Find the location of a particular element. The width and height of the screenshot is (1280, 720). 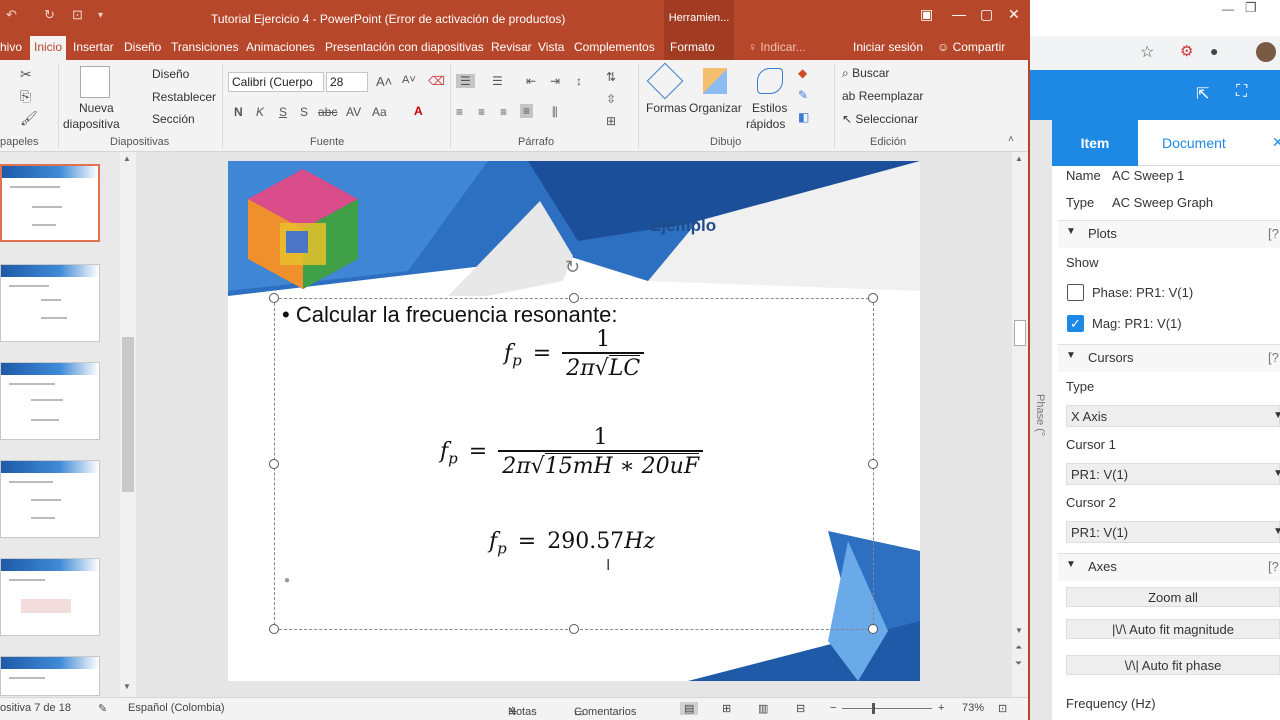

replace-button: ab Reemplazar is located at coordinates (882, 96).